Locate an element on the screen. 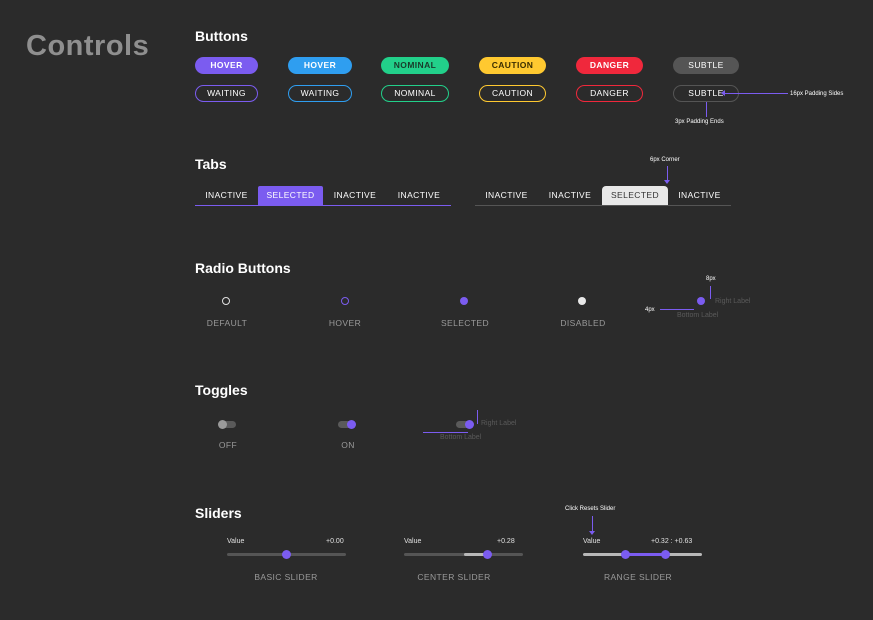 Image resolution: width=873 pixels, height=620 pixels. tab-bar-purple: INACTIVE SELECTED INACTIVE INACTIVE is located at coordinates (323, 196).